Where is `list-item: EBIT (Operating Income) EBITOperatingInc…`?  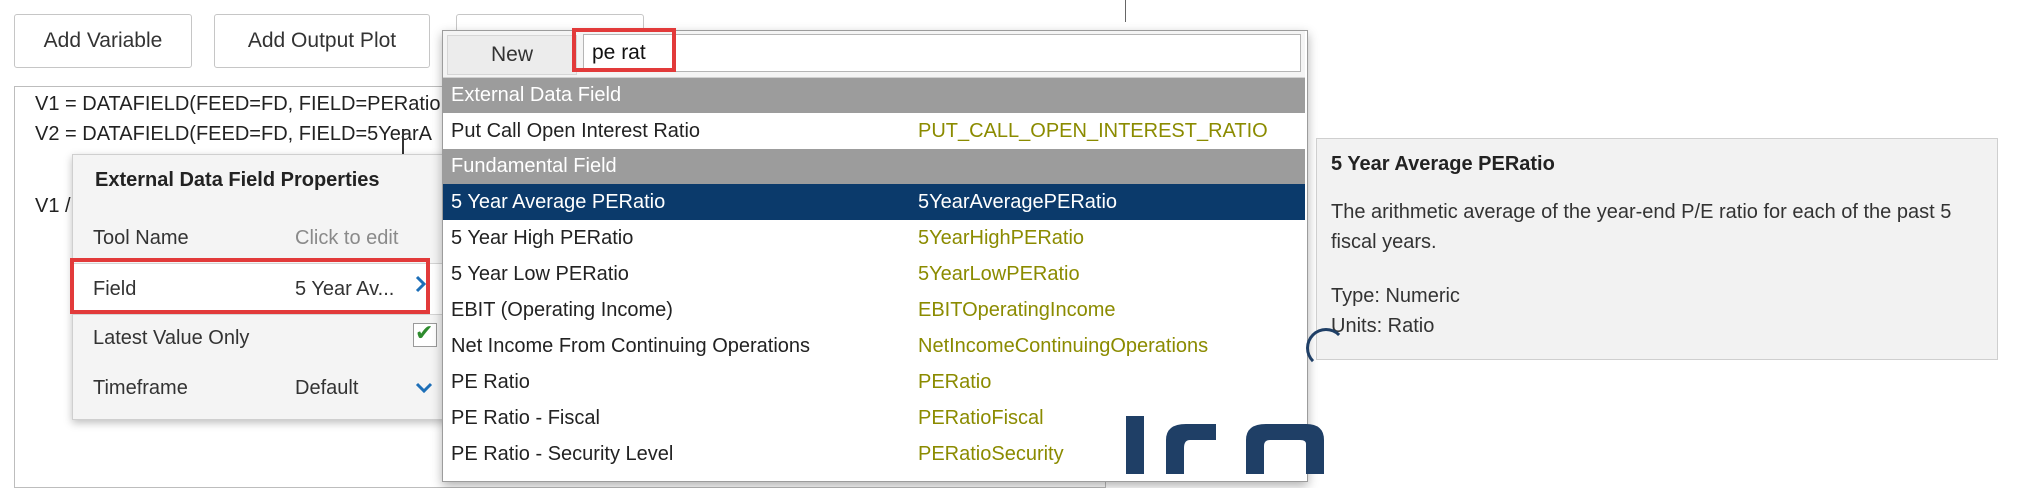
list-item: EBIT (Operating Income) EBITOperatingInc… is located at coordinates (874, 310).